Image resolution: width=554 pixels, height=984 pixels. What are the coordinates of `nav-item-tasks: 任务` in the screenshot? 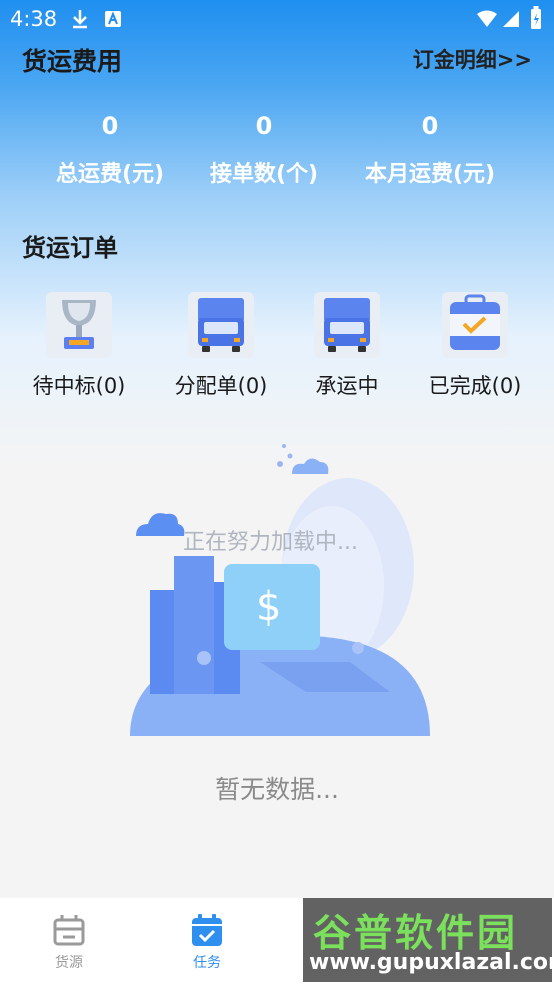 It's located at (207, 942).